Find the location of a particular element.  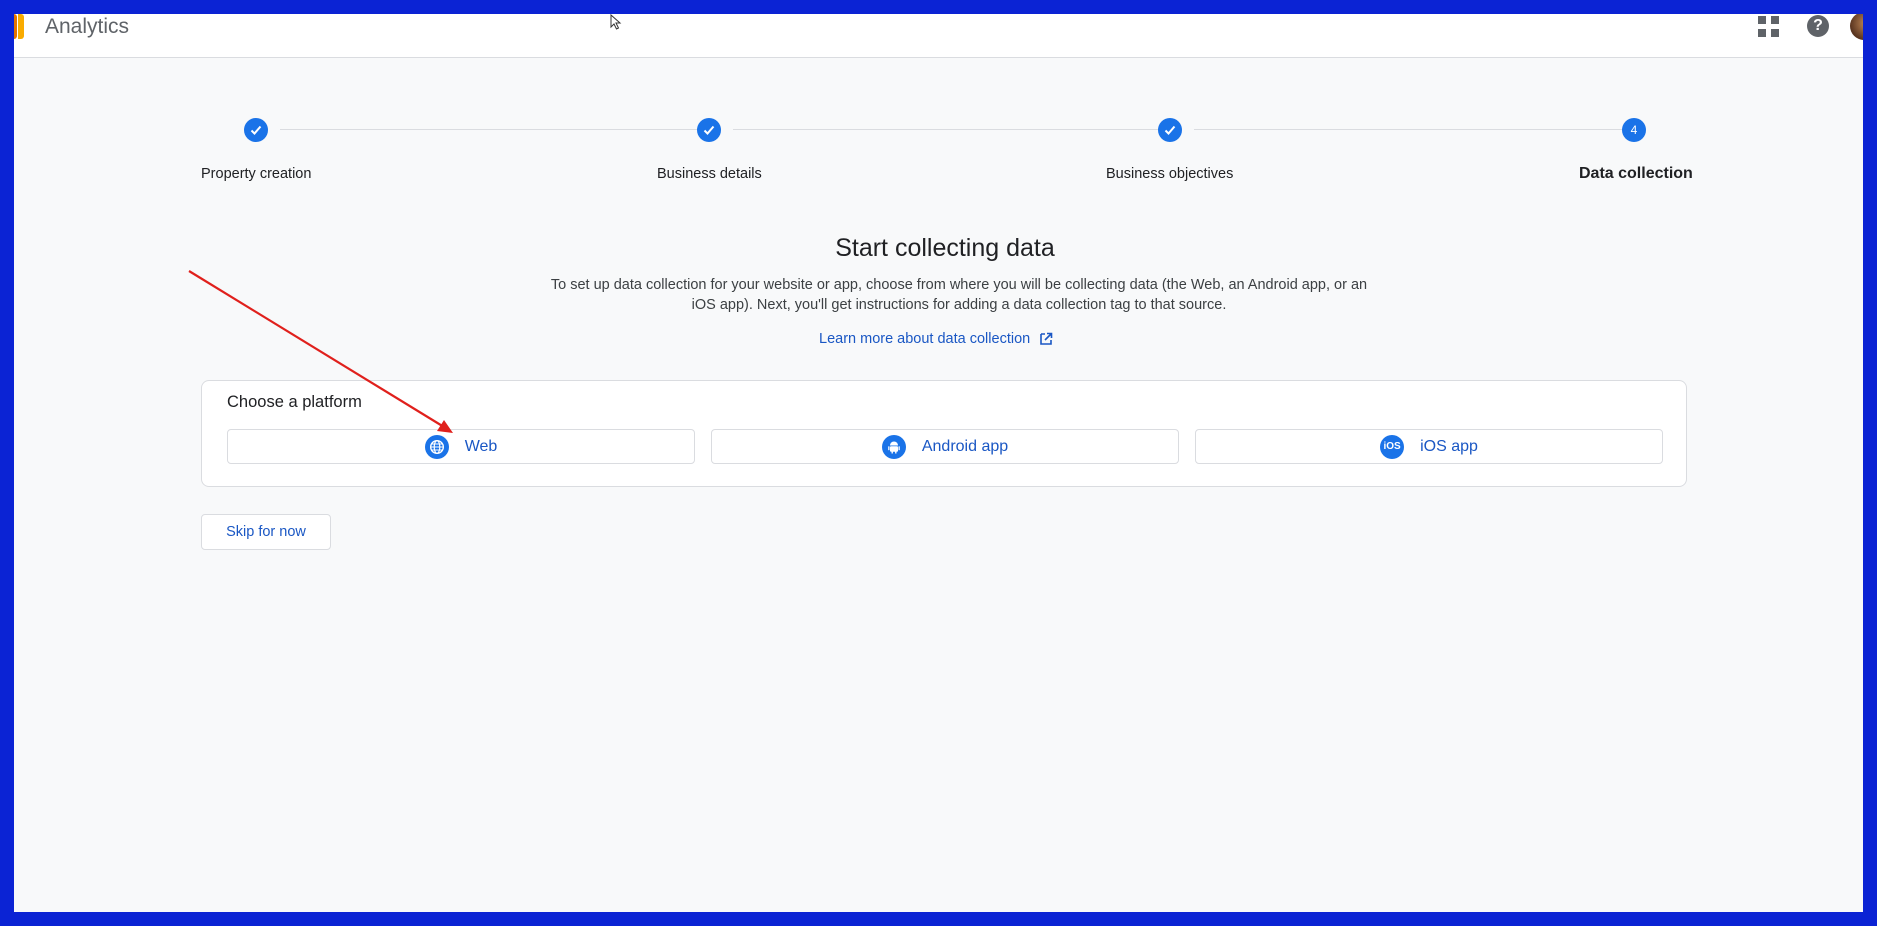

web-platform-button: Web is located at coordinates (461, 446).